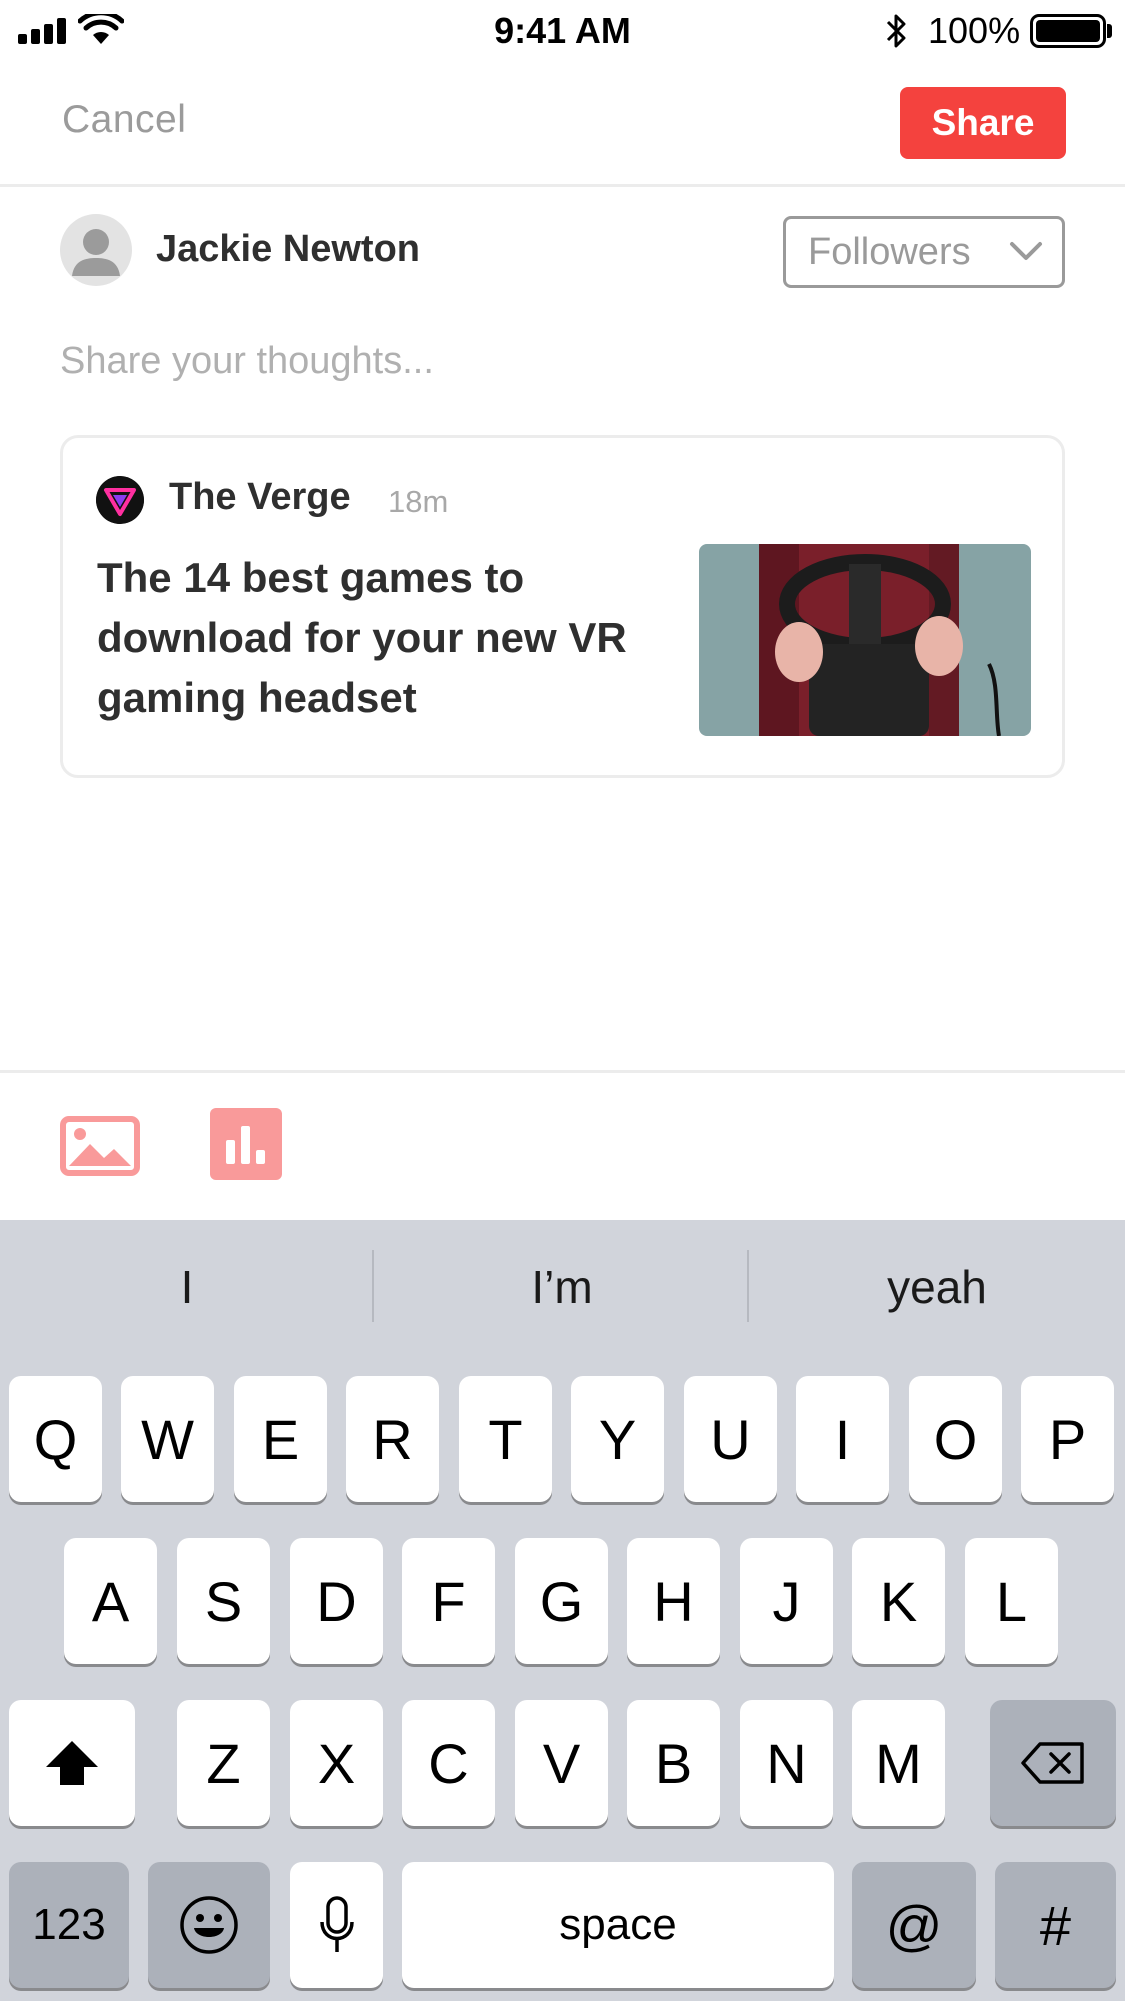 The width and height of the screenshot is (1125, 2001). Describe the element at coordinates (561, 1763) in the screenshot. I see `key-v: V` at that location.